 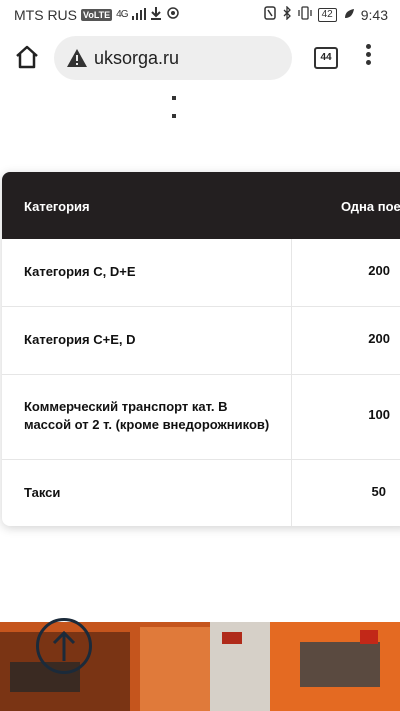 I want to click on sync-icon, so click(x=173, y=14).